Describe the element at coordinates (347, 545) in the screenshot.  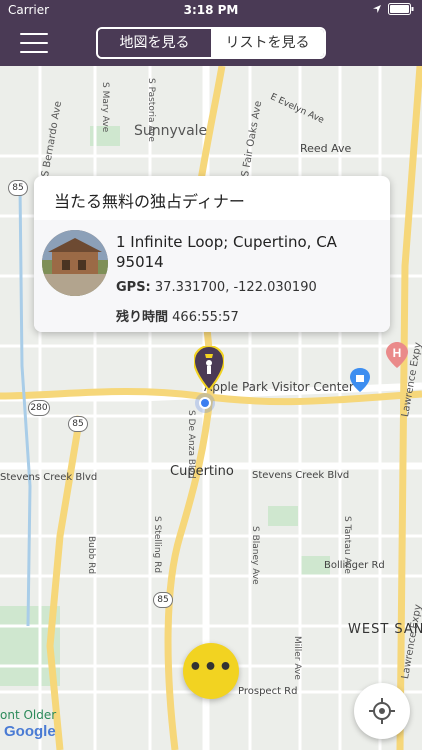
I see `map-label-tantau: S Tantau Ave` at that location.